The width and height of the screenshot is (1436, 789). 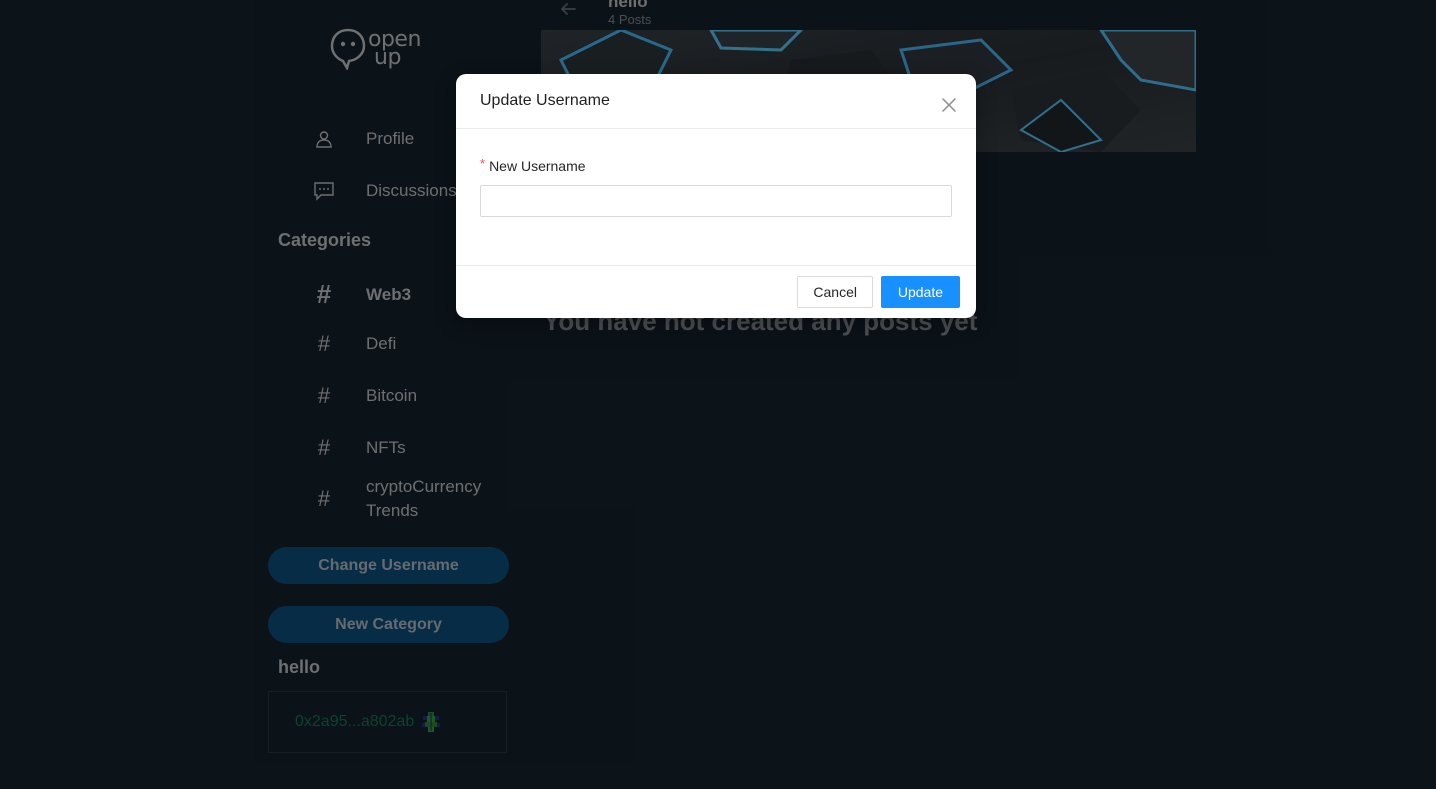 What do you see at coordinates (716, 292) in the screenshot?
I see `modal-footer: Cancel Update` at bounding box center [716, 292].